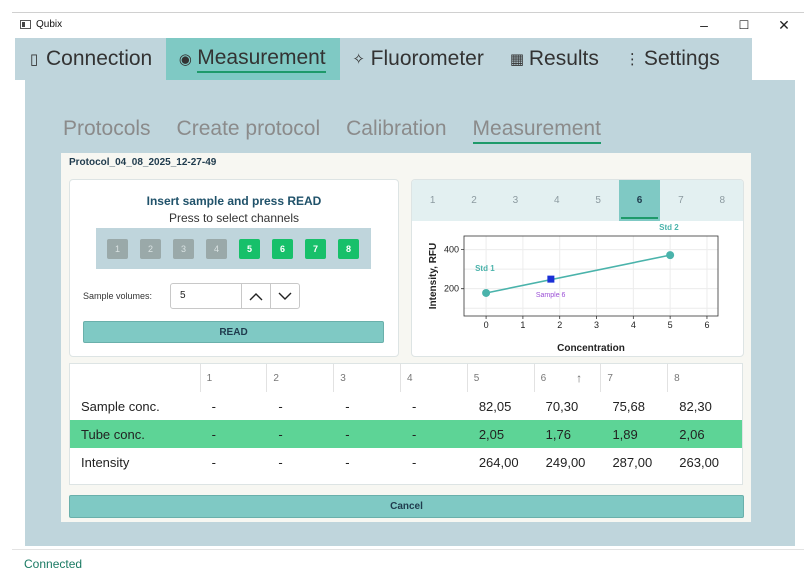  What do you see at coordinates (451, 250) in the screenshot?
I see `y-tick-label: 400` at bounding box center [451, 250].